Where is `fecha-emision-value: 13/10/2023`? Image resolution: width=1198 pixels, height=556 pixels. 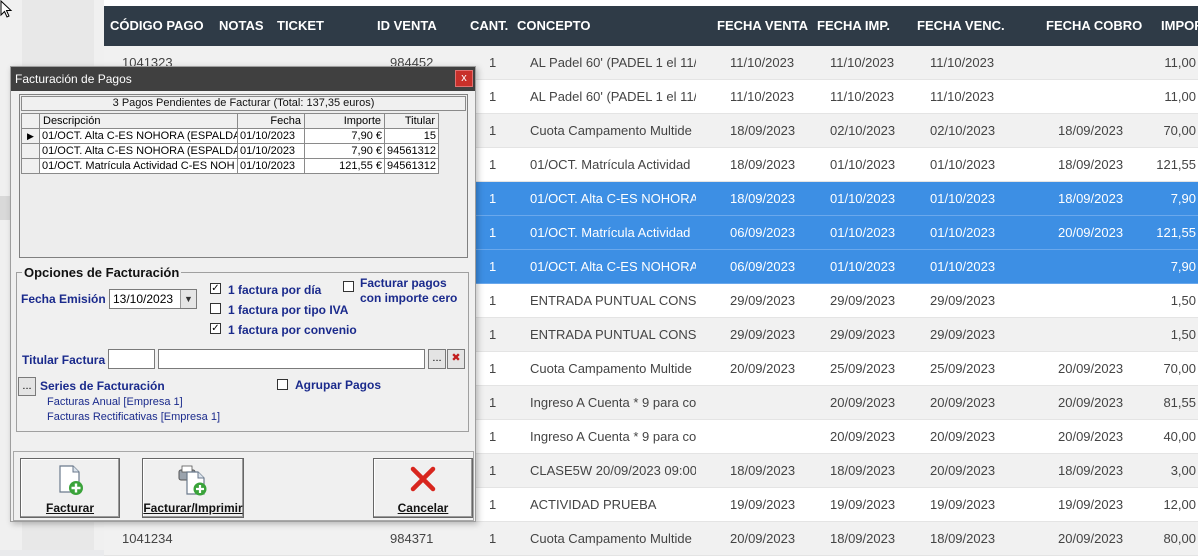 fecha-emision-value: 13/10/2023 is located at coordinates (143, 299).